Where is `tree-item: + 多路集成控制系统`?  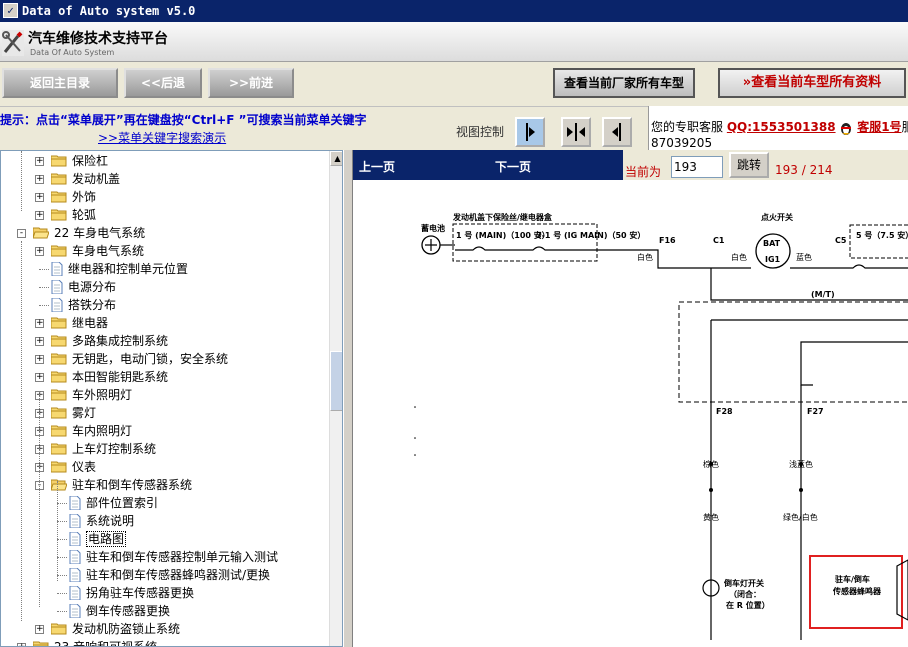 tree-item: + 多路集成控制系统 is located at coordinates (164, 341).